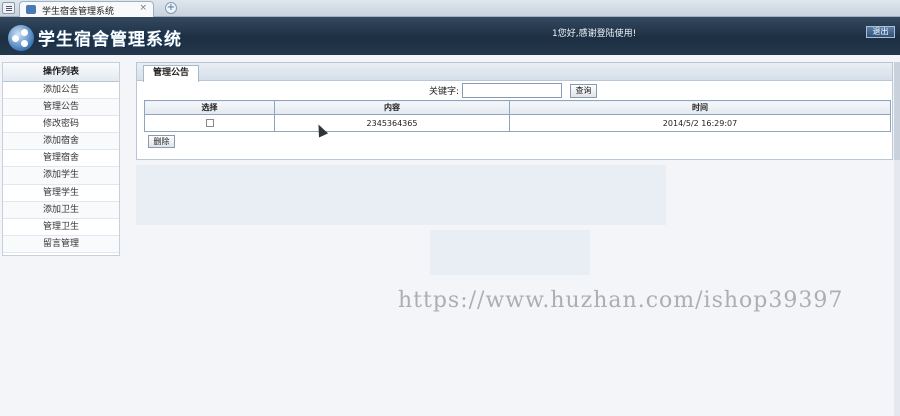 The width and height of the screenshot is (900, 416). I want to click on column-header-time: 时间, so click(700, 107).